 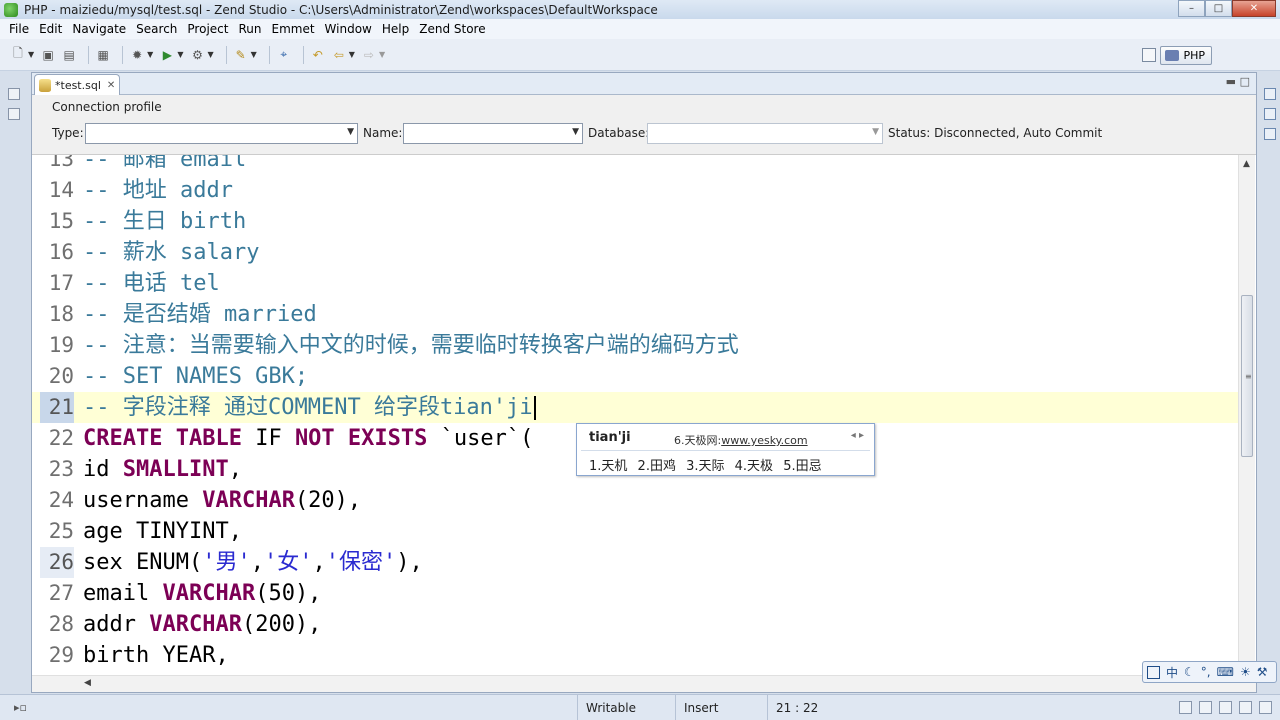 I want to click on type-hierarchy-icon, so click(x=1270, y=114).